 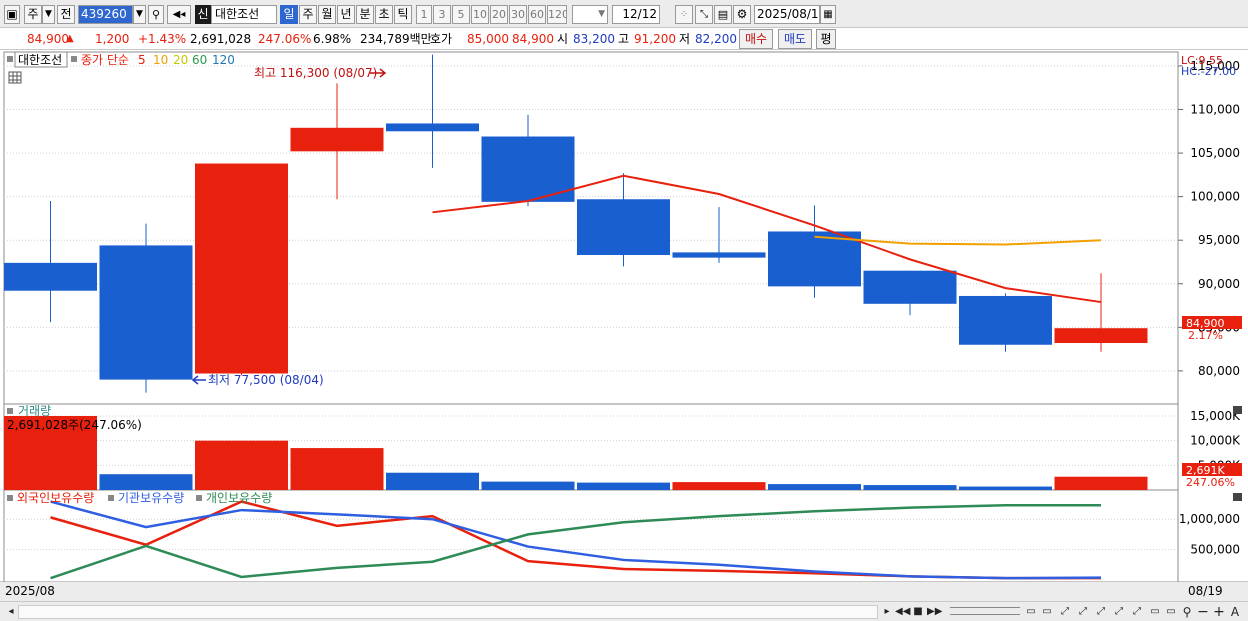 What do you see at coordinates (704, 14) in the screenshot?
I see `crosshair-icon: ⤡` at bounding box center [704, 14].